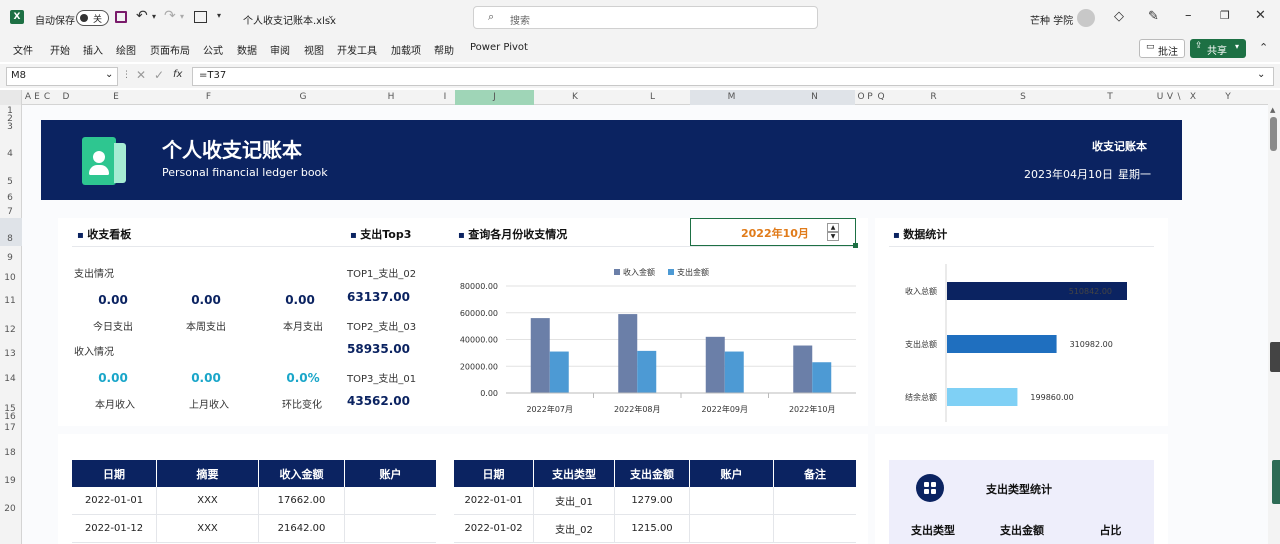 The image size is (1280, 544). I want to click on column-header: U, so click(1160, 97).